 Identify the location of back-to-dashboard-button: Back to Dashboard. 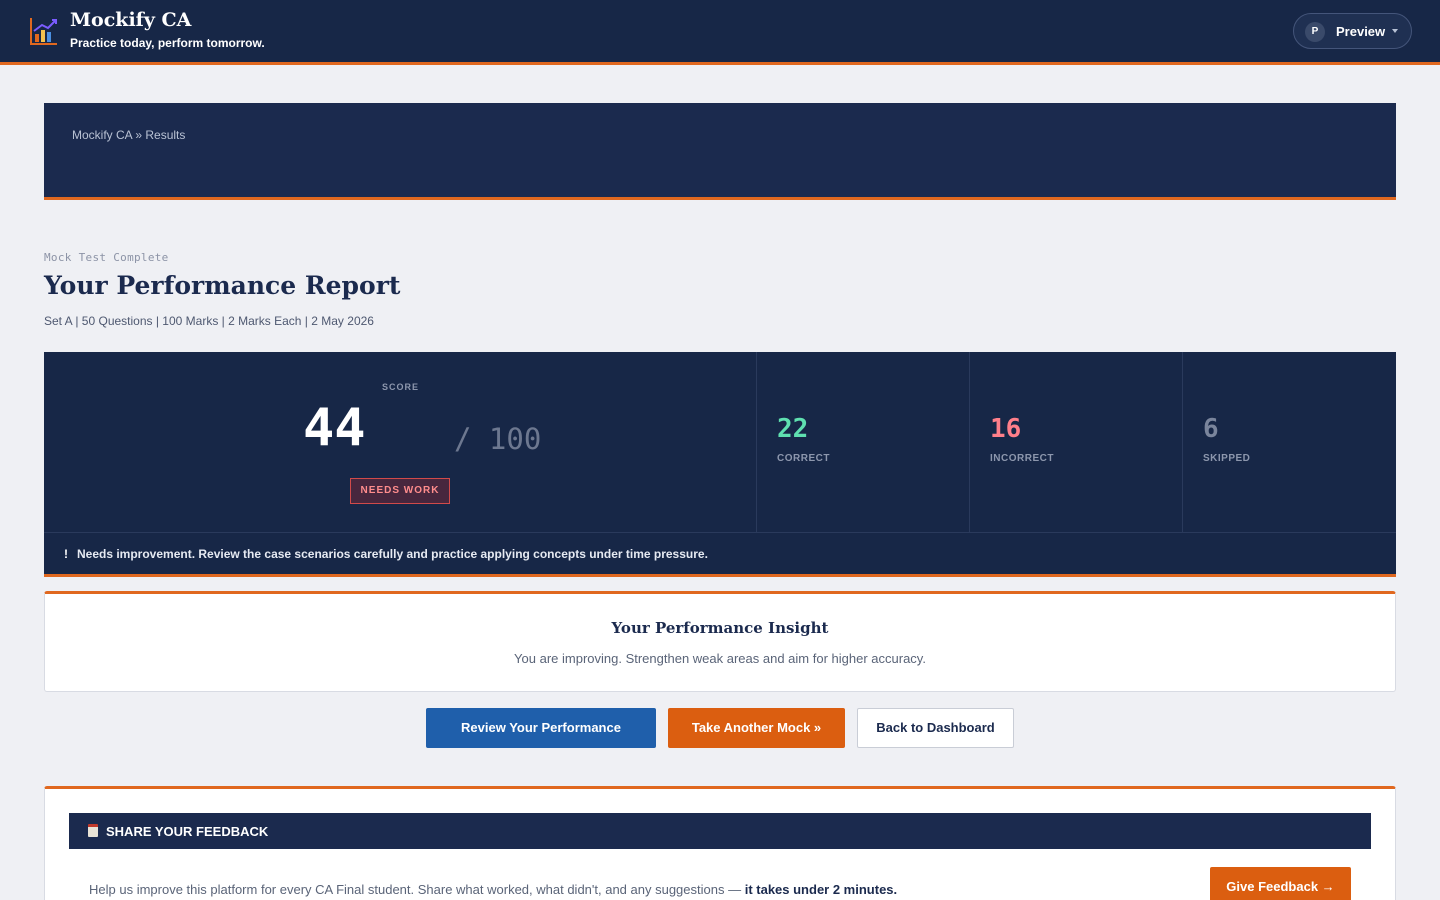
(935, 728).